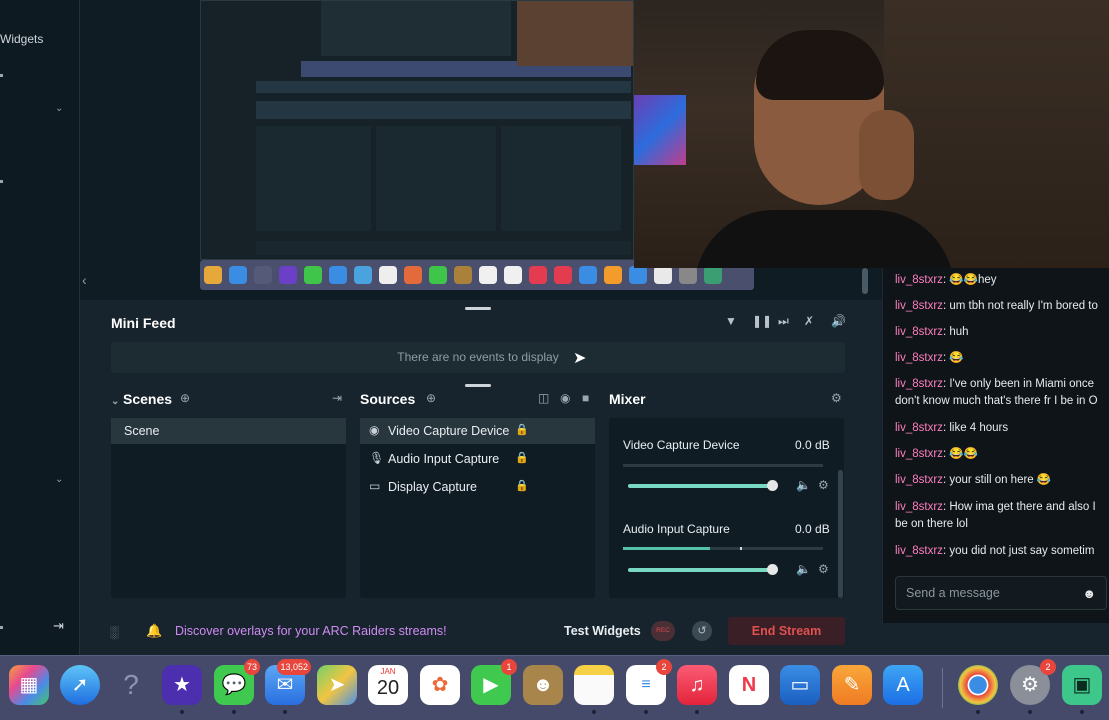  Describe the element at coordinates (1033, 686) in the screenshot. I see `system-settings-gear-icon: ⚙ 2` at that location.